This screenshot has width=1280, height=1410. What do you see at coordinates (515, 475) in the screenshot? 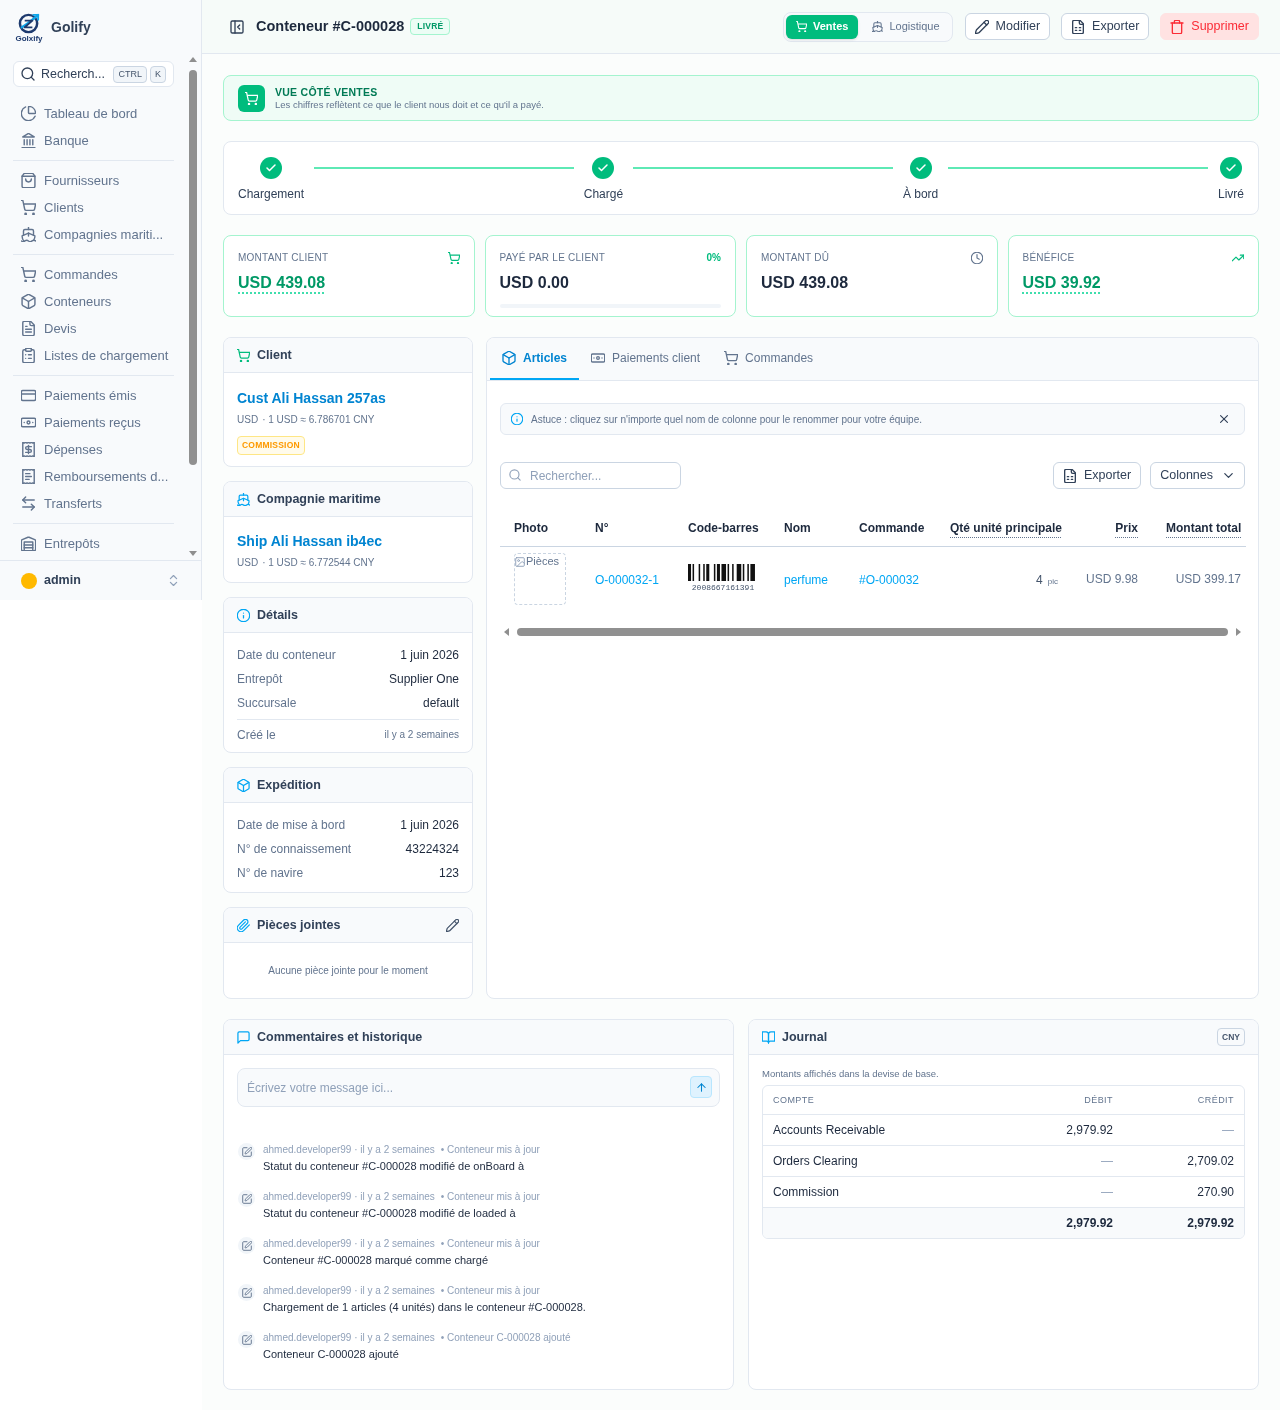
I see `search-icon` at bounding box center [515, 475].